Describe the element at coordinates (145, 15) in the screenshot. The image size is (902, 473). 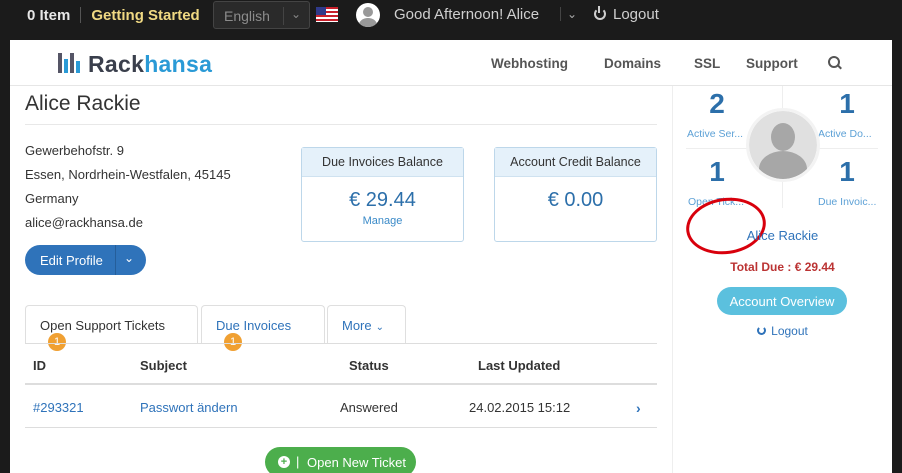
I see `getting-started-link: Getting Started` at that location.